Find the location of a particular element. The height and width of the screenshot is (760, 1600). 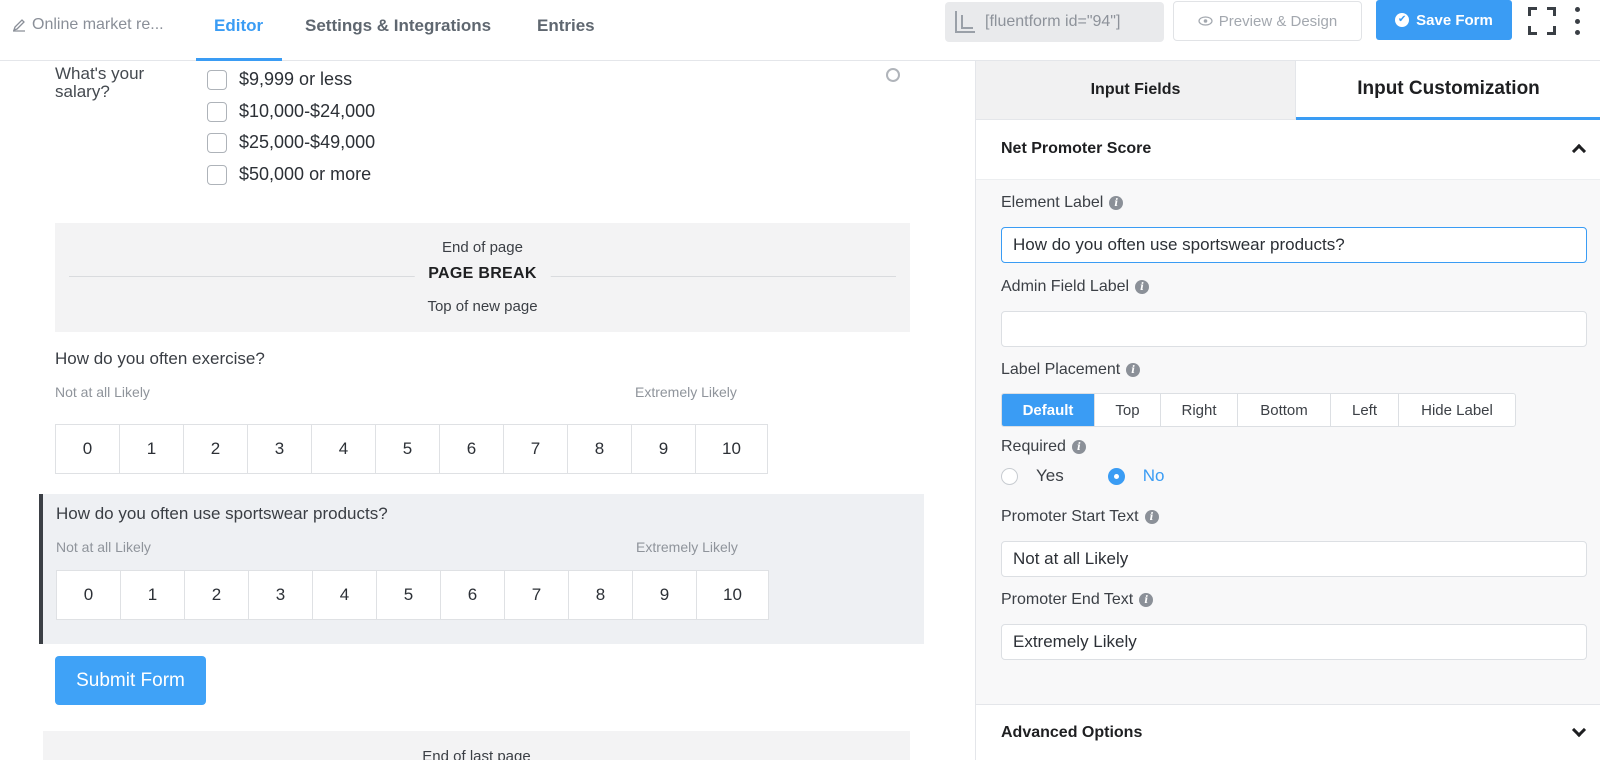

tab-input-customization: Input Customization is located at coordinates (1448, 90).